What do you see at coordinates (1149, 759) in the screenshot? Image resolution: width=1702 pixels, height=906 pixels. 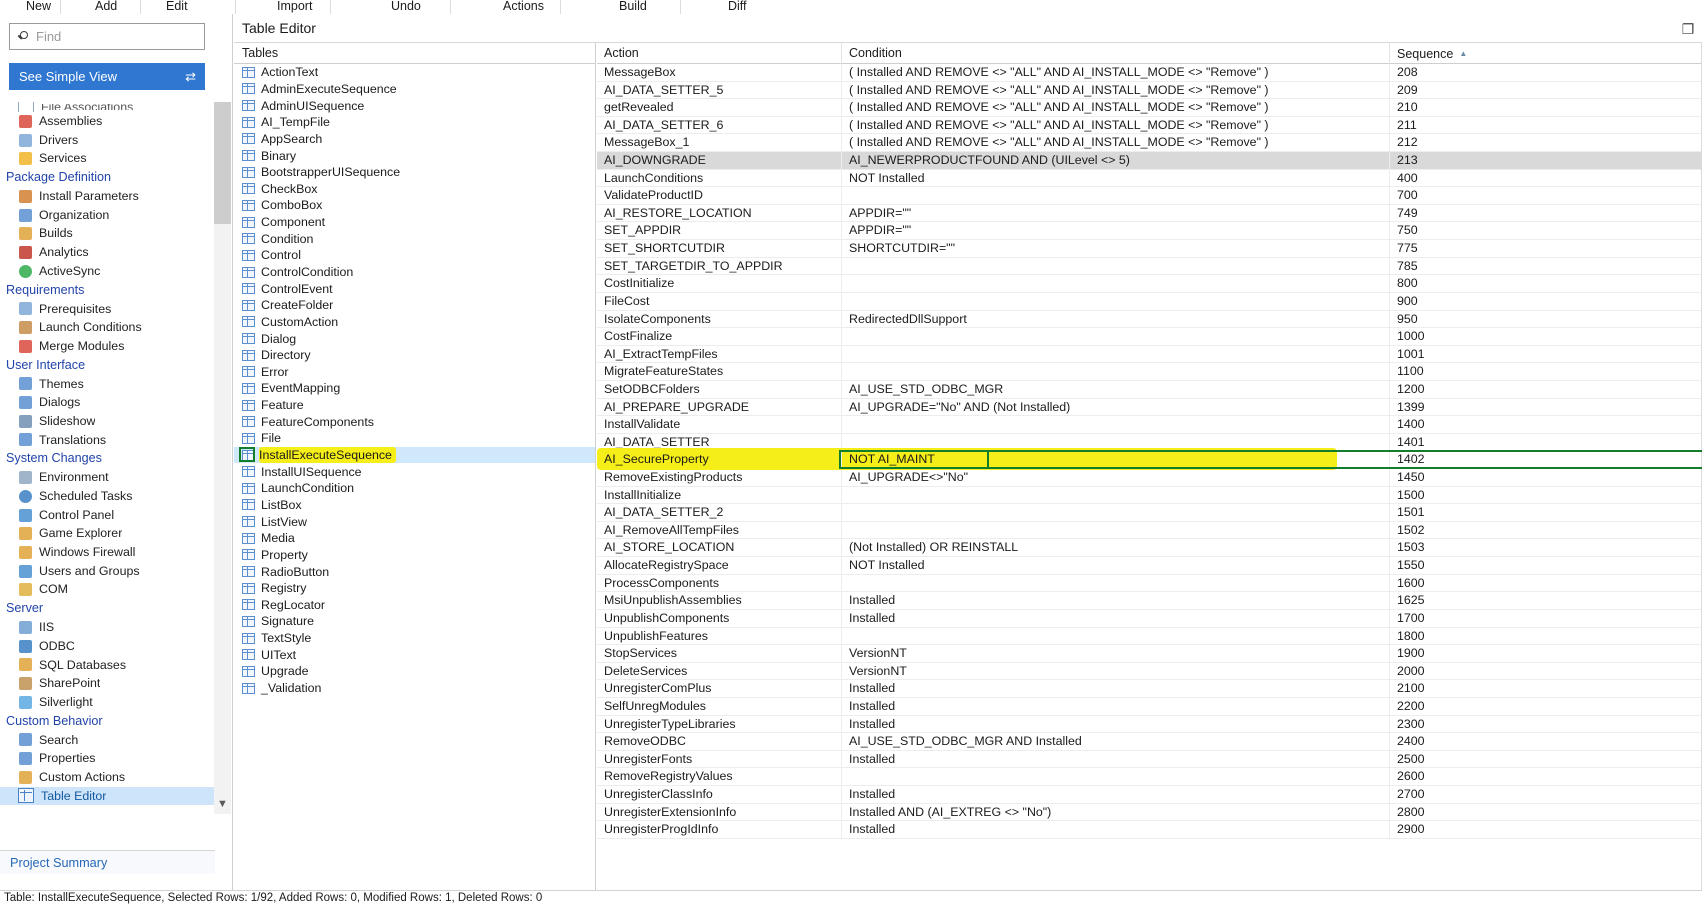 I see `table-row: UnregisterFonts Installed 2500` at bounding box center [1149, 759].